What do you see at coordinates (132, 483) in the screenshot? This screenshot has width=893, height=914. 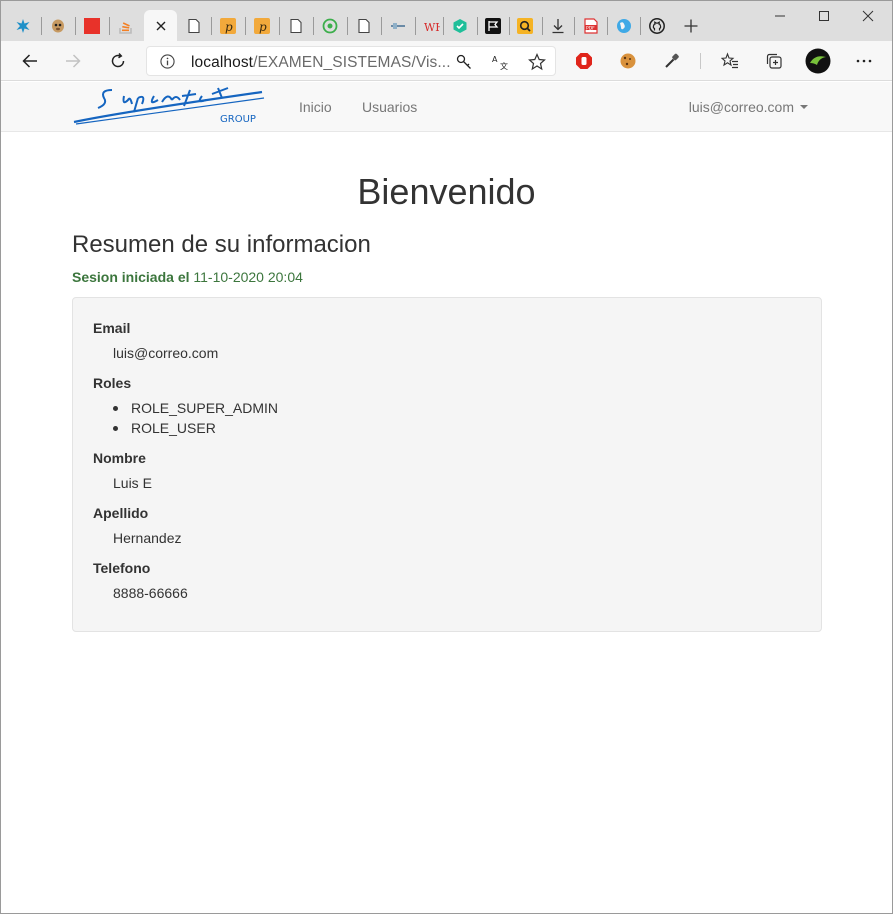 I see `nombre-value: Luis E` at bounding box center [132, 483].